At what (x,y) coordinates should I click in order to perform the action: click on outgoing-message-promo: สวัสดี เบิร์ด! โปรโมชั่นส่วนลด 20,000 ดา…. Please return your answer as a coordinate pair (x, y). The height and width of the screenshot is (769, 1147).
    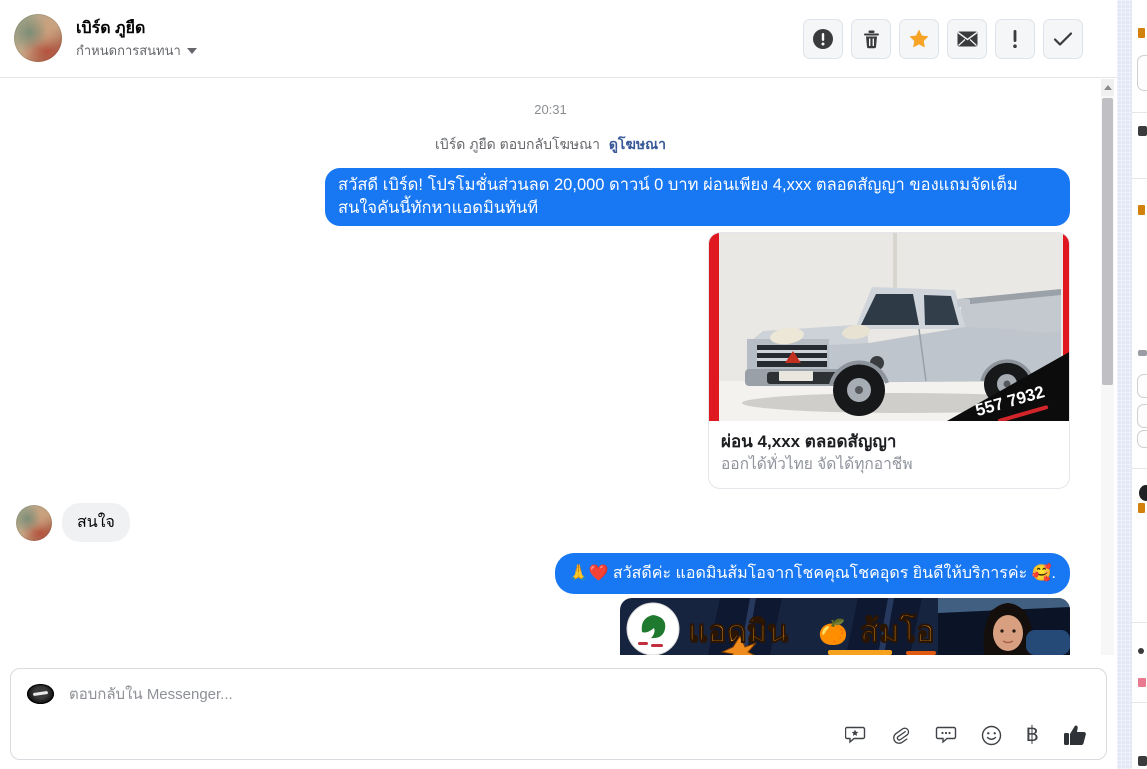
    Looking at the image, I should click on (697, 197).